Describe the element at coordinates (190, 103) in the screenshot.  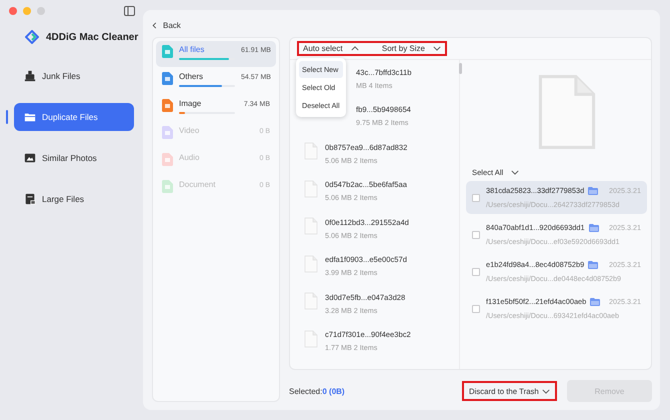
I see `category-label: Image` at that location.